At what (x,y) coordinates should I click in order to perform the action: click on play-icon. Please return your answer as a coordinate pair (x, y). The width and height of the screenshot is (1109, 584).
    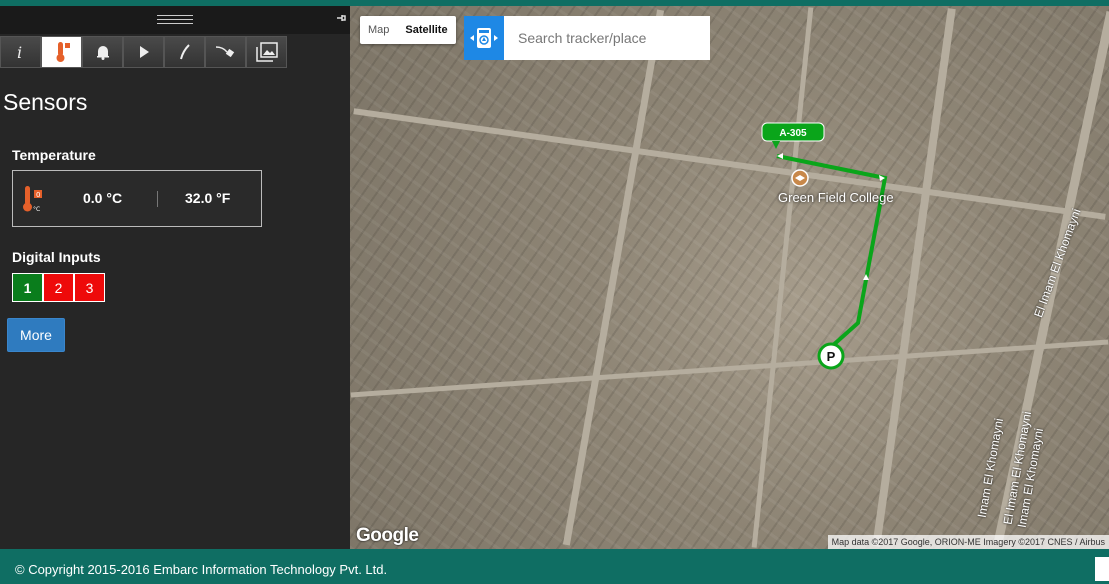
    Looking at the image, I should click on (144, 52).